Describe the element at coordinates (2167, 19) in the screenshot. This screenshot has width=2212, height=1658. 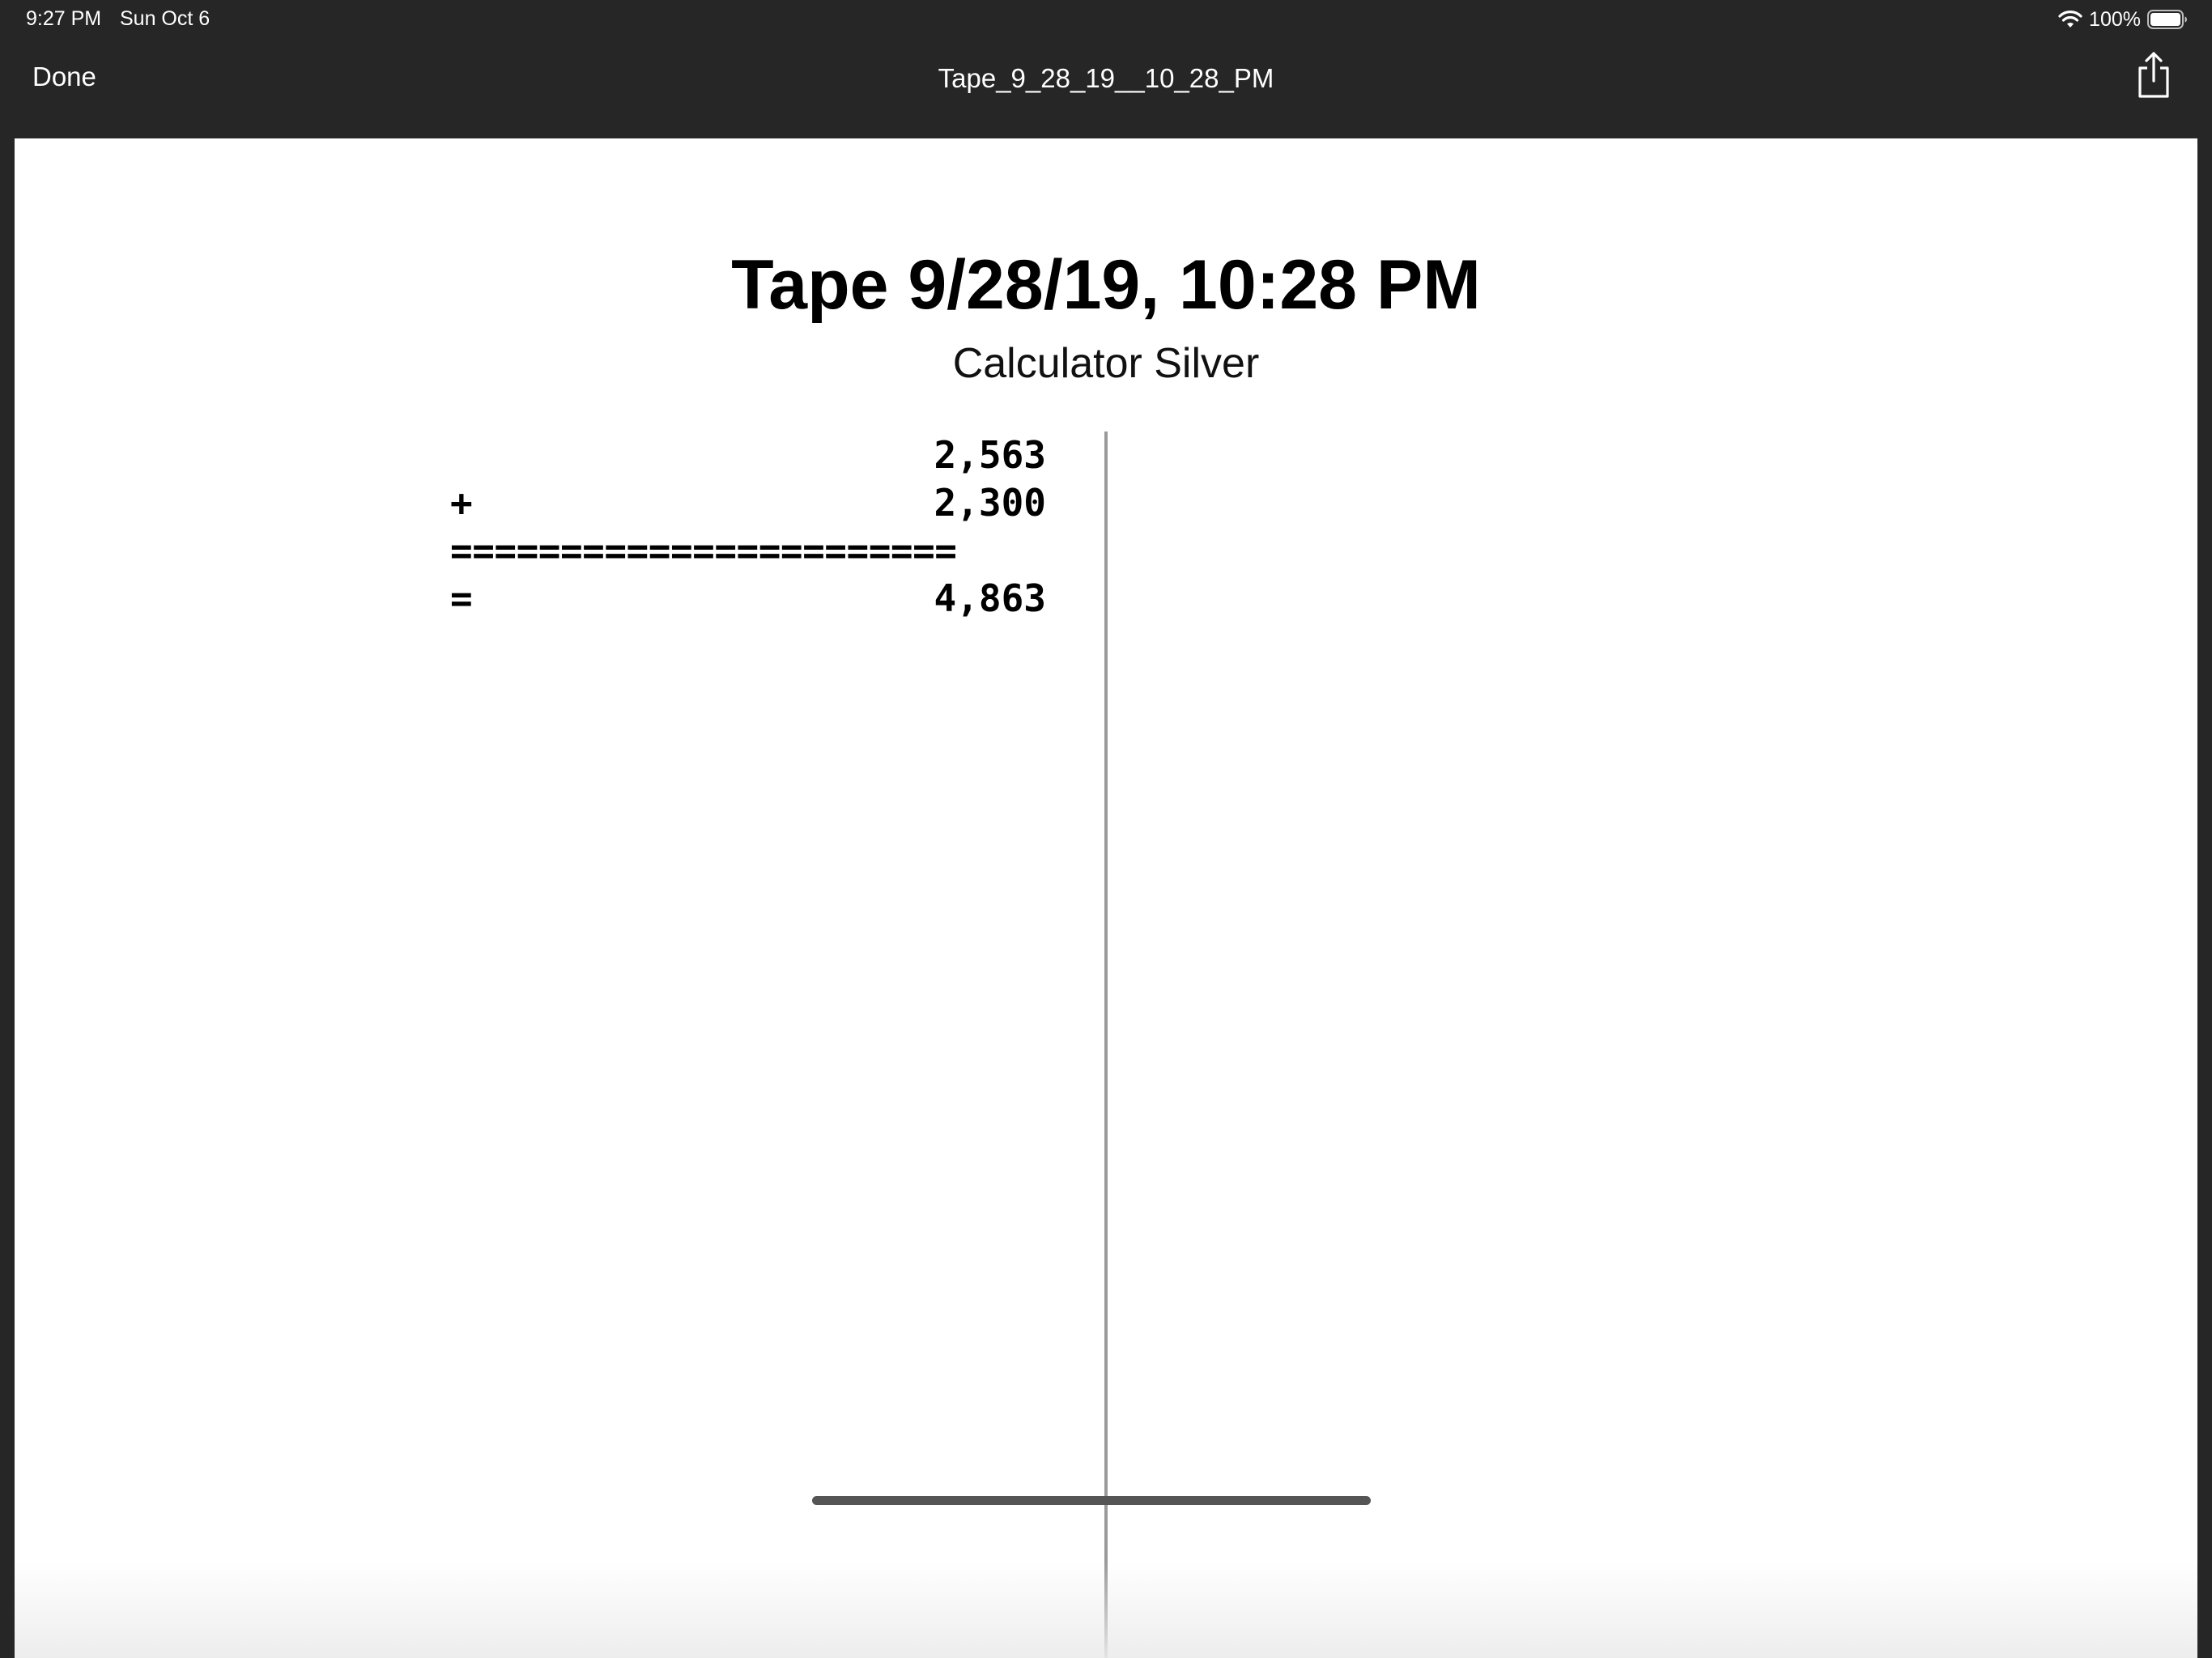
I see `battery-icon` at that location.